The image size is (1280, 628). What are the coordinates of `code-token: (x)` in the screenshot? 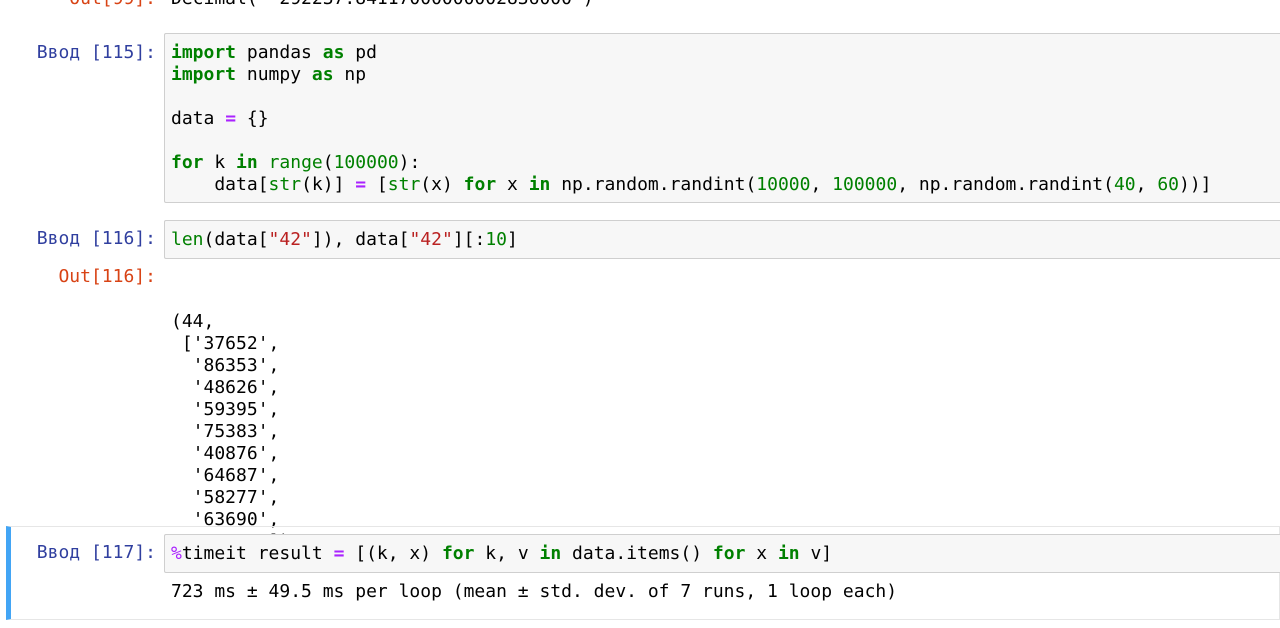 It's located at (442, 184).